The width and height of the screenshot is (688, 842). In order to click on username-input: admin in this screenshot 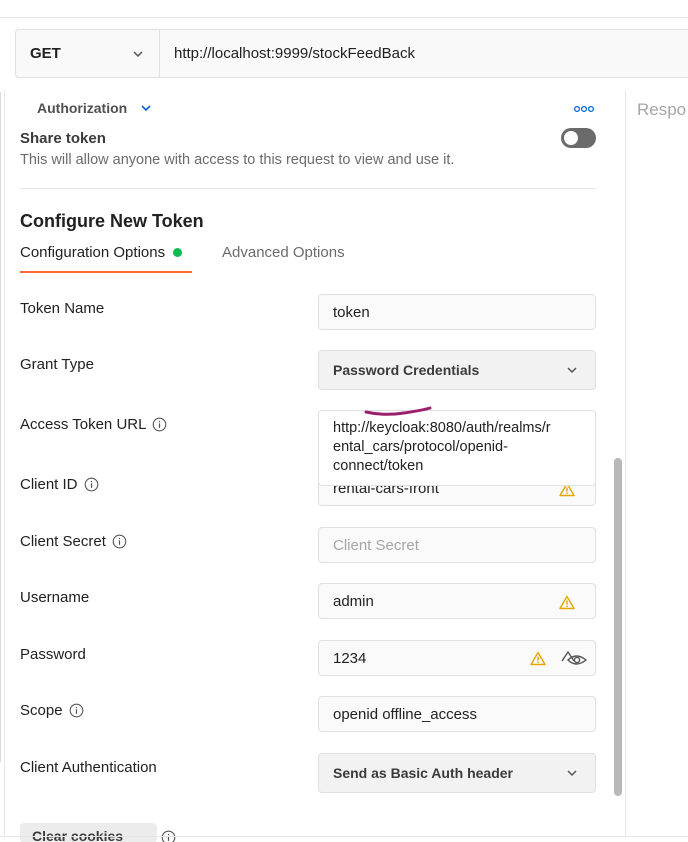, I will do `click(457, 601)`.